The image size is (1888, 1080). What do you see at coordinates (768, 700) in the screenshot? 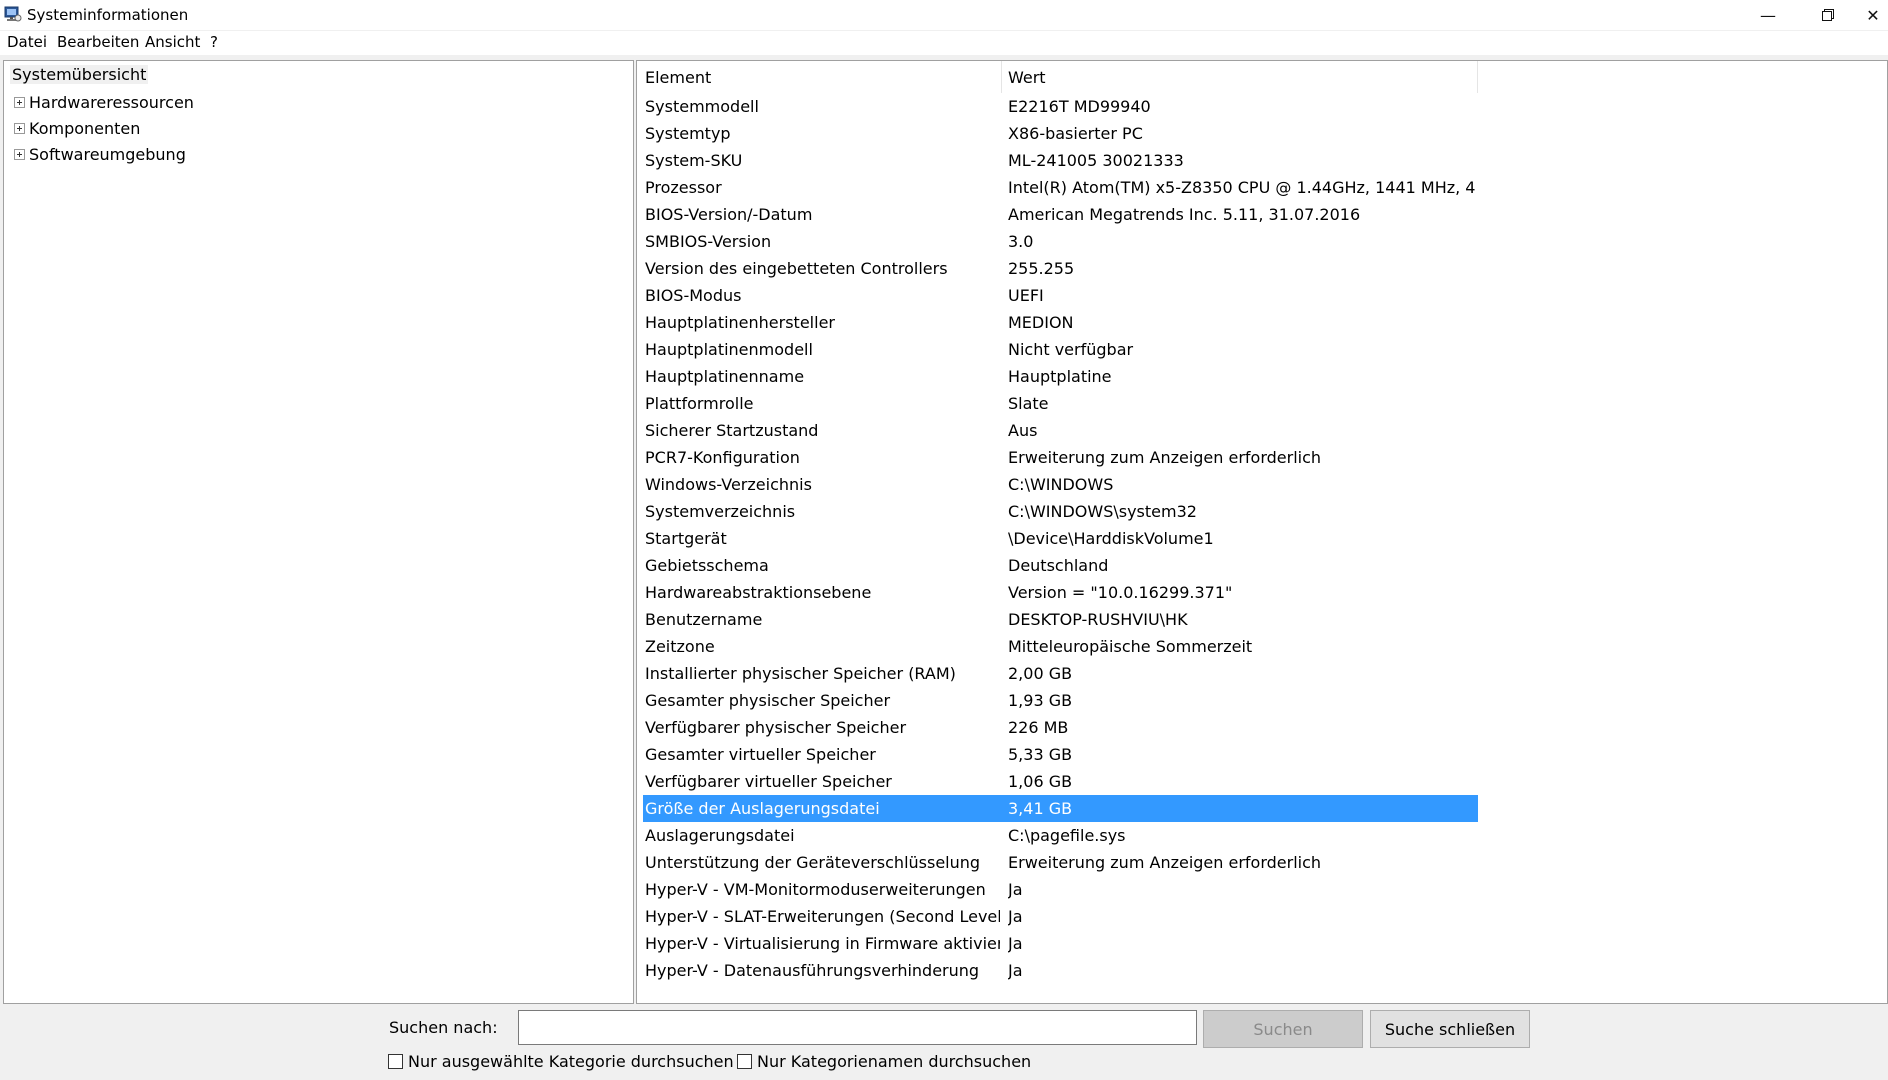
I see `cell-element: Gesamter physischer Speicher` at bounding box center [768, 700].